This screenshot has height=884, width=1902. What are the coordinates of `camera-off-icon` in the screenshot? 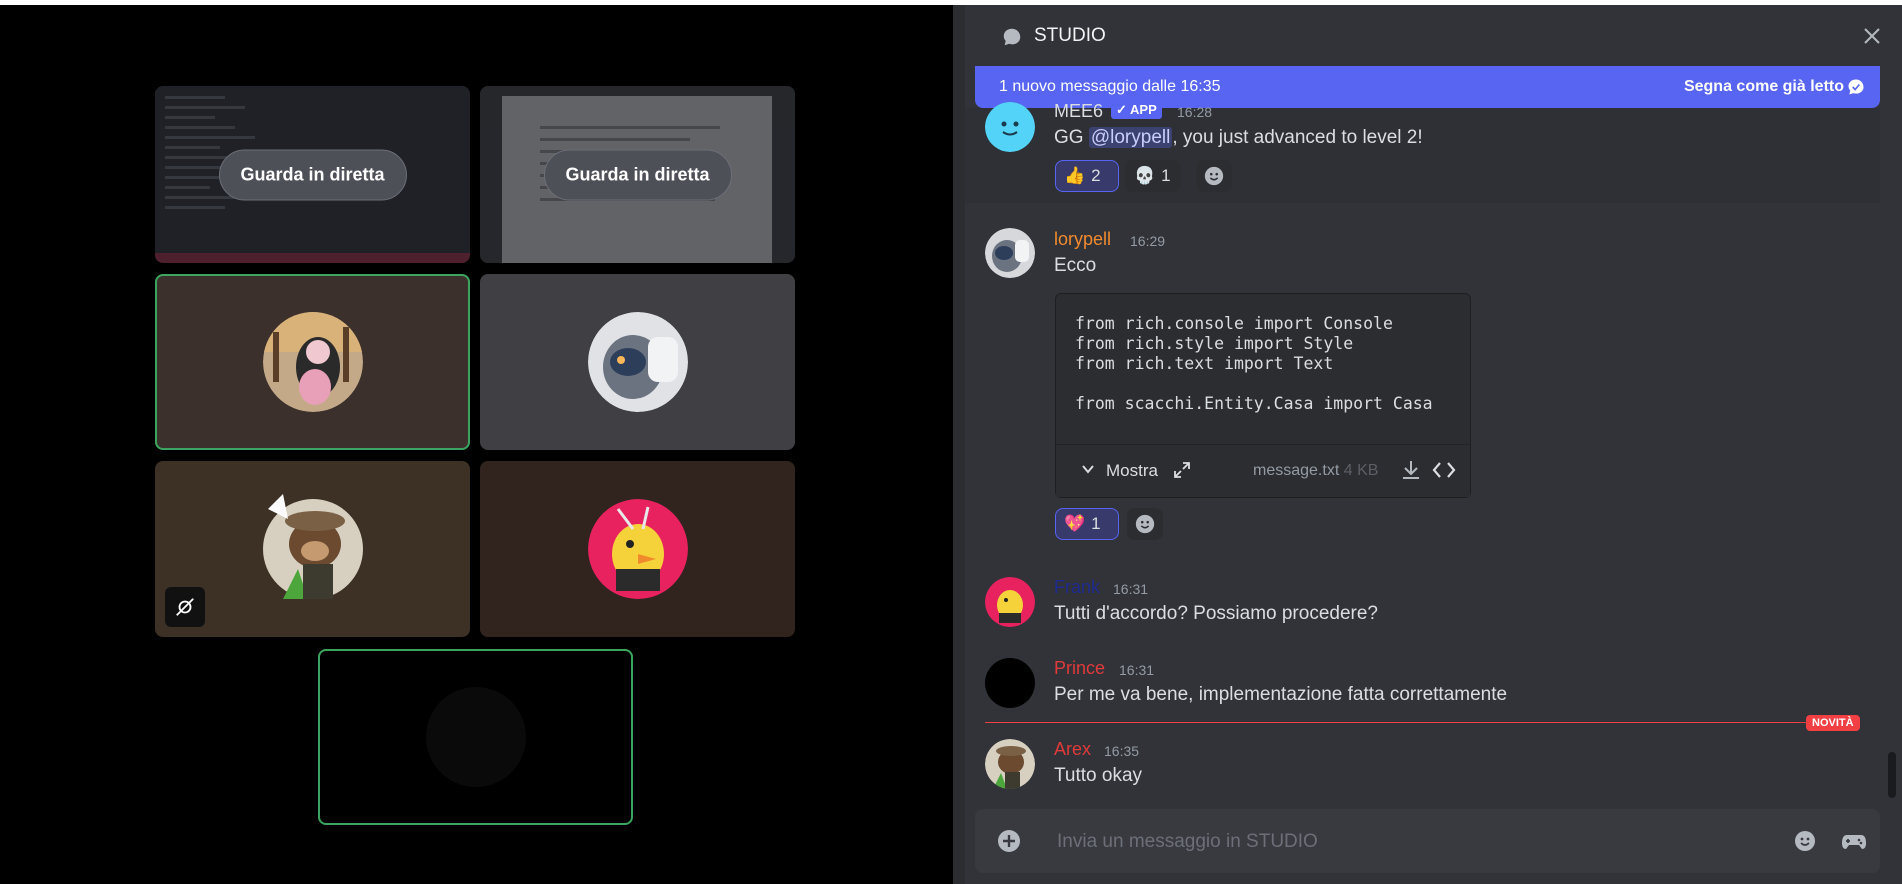 It's located at (185, 607).